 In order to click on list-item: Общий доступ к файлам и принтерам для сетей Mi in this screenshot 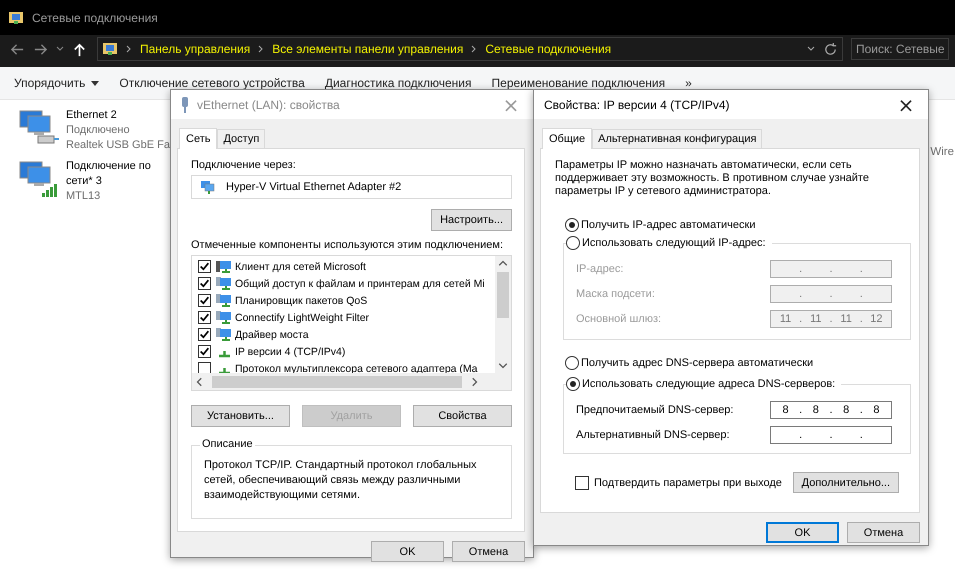, I will do `click(360, 284)`.